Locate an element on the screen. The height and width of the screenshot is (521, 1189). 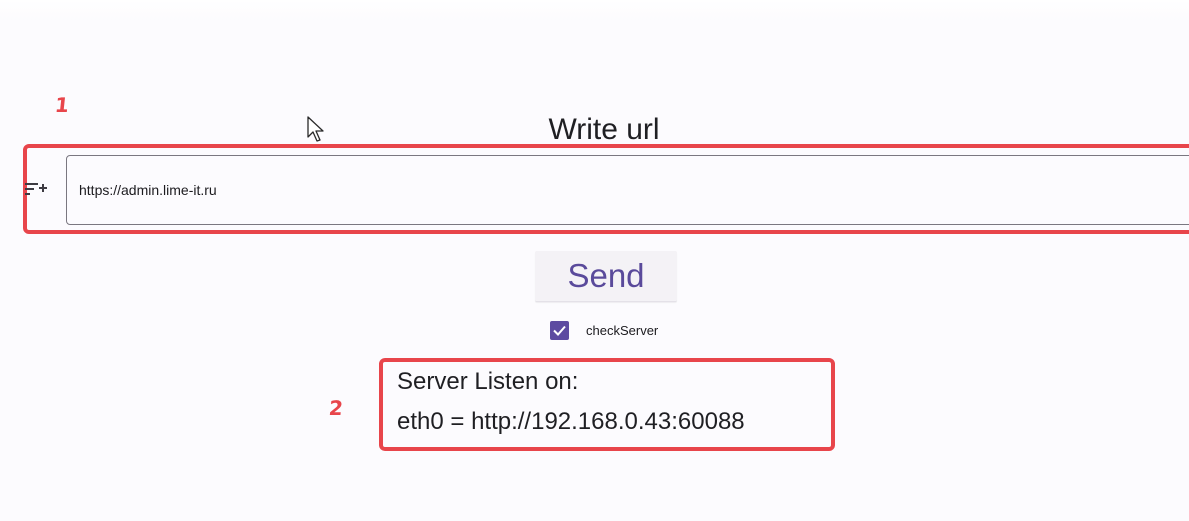
check-server-label: checkServer is located at coordinates (622, 330).